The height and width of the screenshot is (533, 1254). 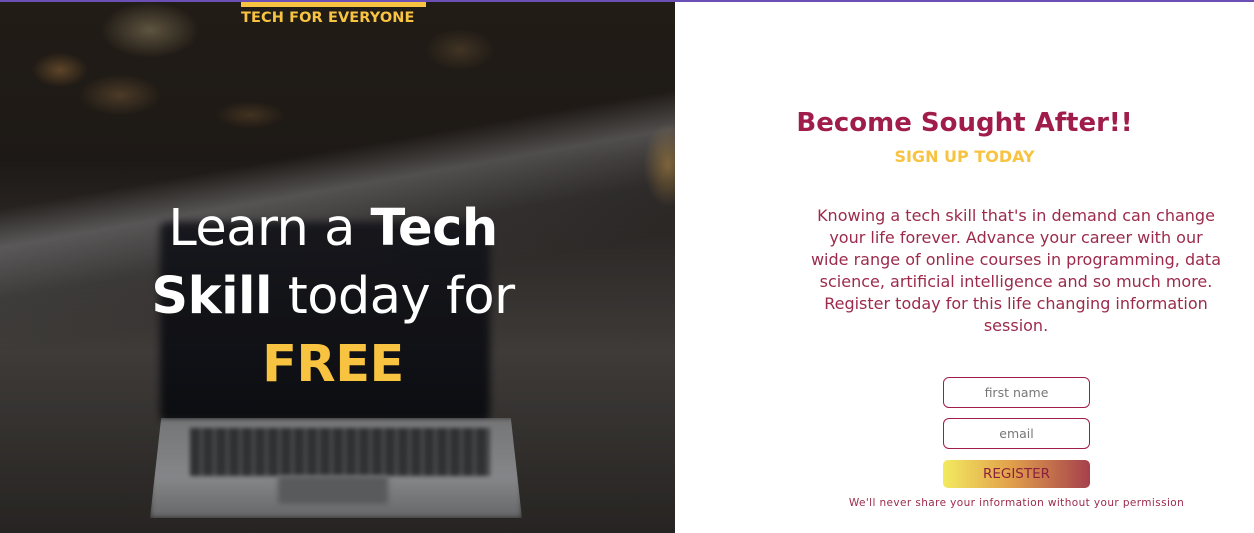 What do you see at coordinates (1016, 474) in the screenshot?
I see `register-button: REGISTER` at bounding box center [1016, 474].